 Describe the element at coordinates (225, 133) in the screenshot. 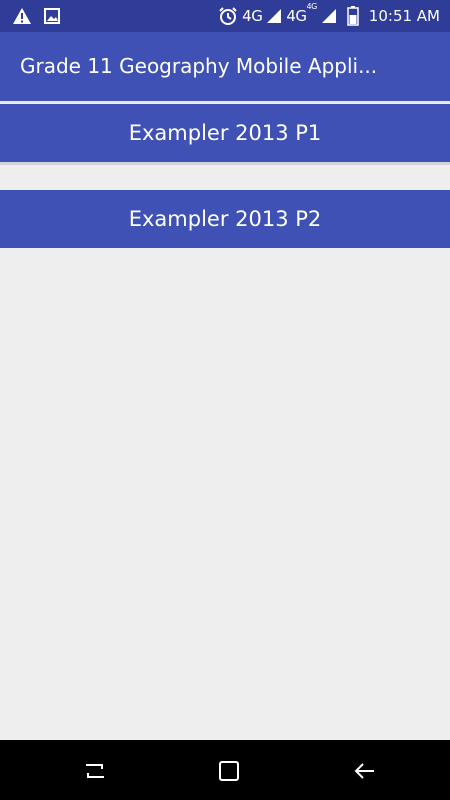

I see `exampler-2013-p1-button: Exampler 2013 P1` at that location.